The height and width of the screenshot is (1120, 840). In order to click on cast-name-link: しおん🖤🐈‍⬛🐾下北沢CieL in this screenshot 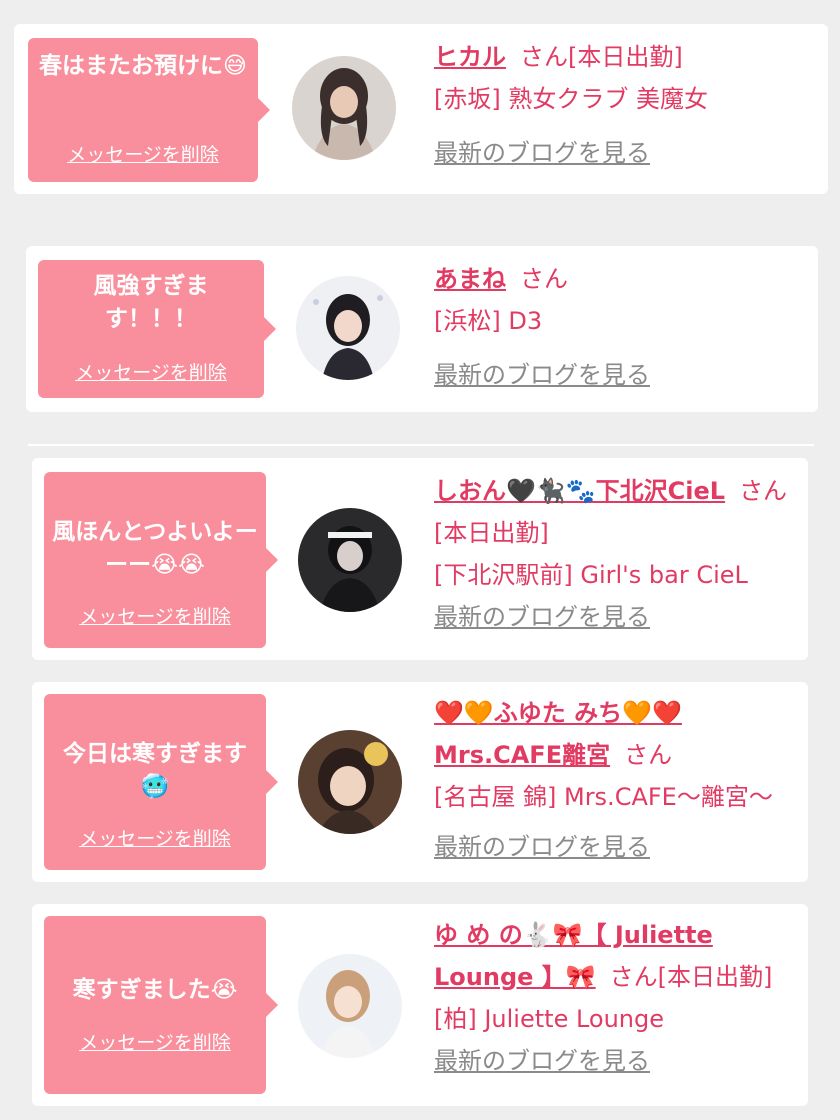, I will do `click(579, 491)`.